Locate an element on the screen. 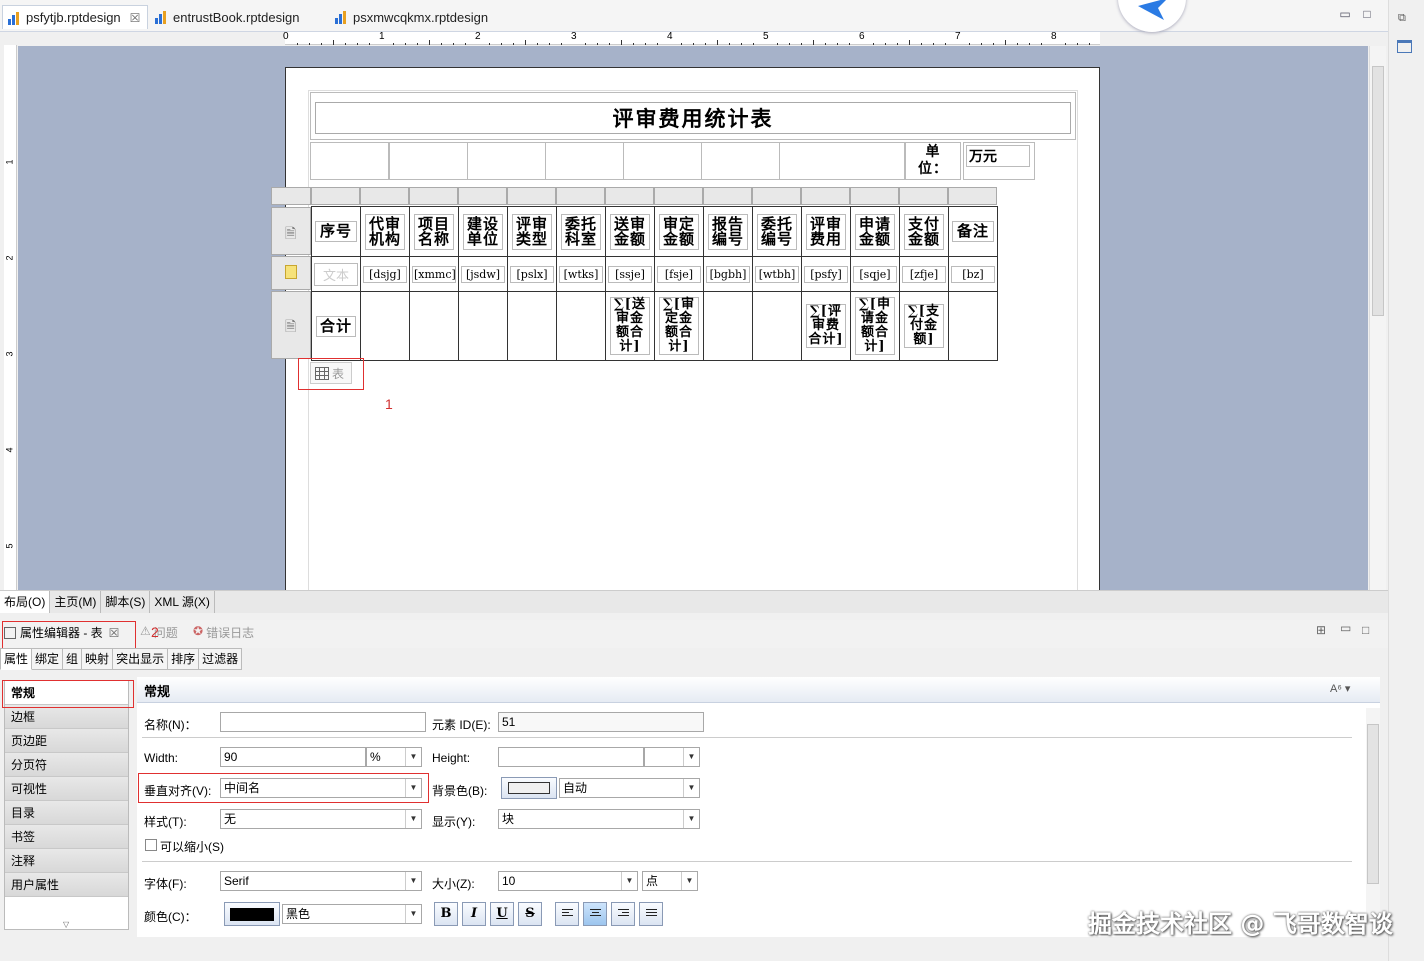  category-bookmark: 书签 is located at coordinates (66, 837).